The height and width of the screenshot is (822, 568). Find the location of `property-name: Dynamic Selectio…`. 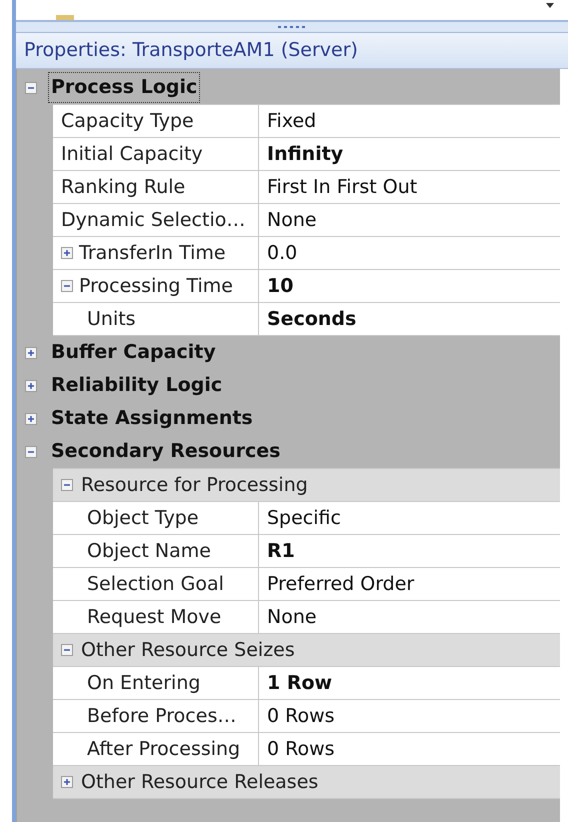

property-name: Dynamic Selectio… is located at coordinates (153, 220).